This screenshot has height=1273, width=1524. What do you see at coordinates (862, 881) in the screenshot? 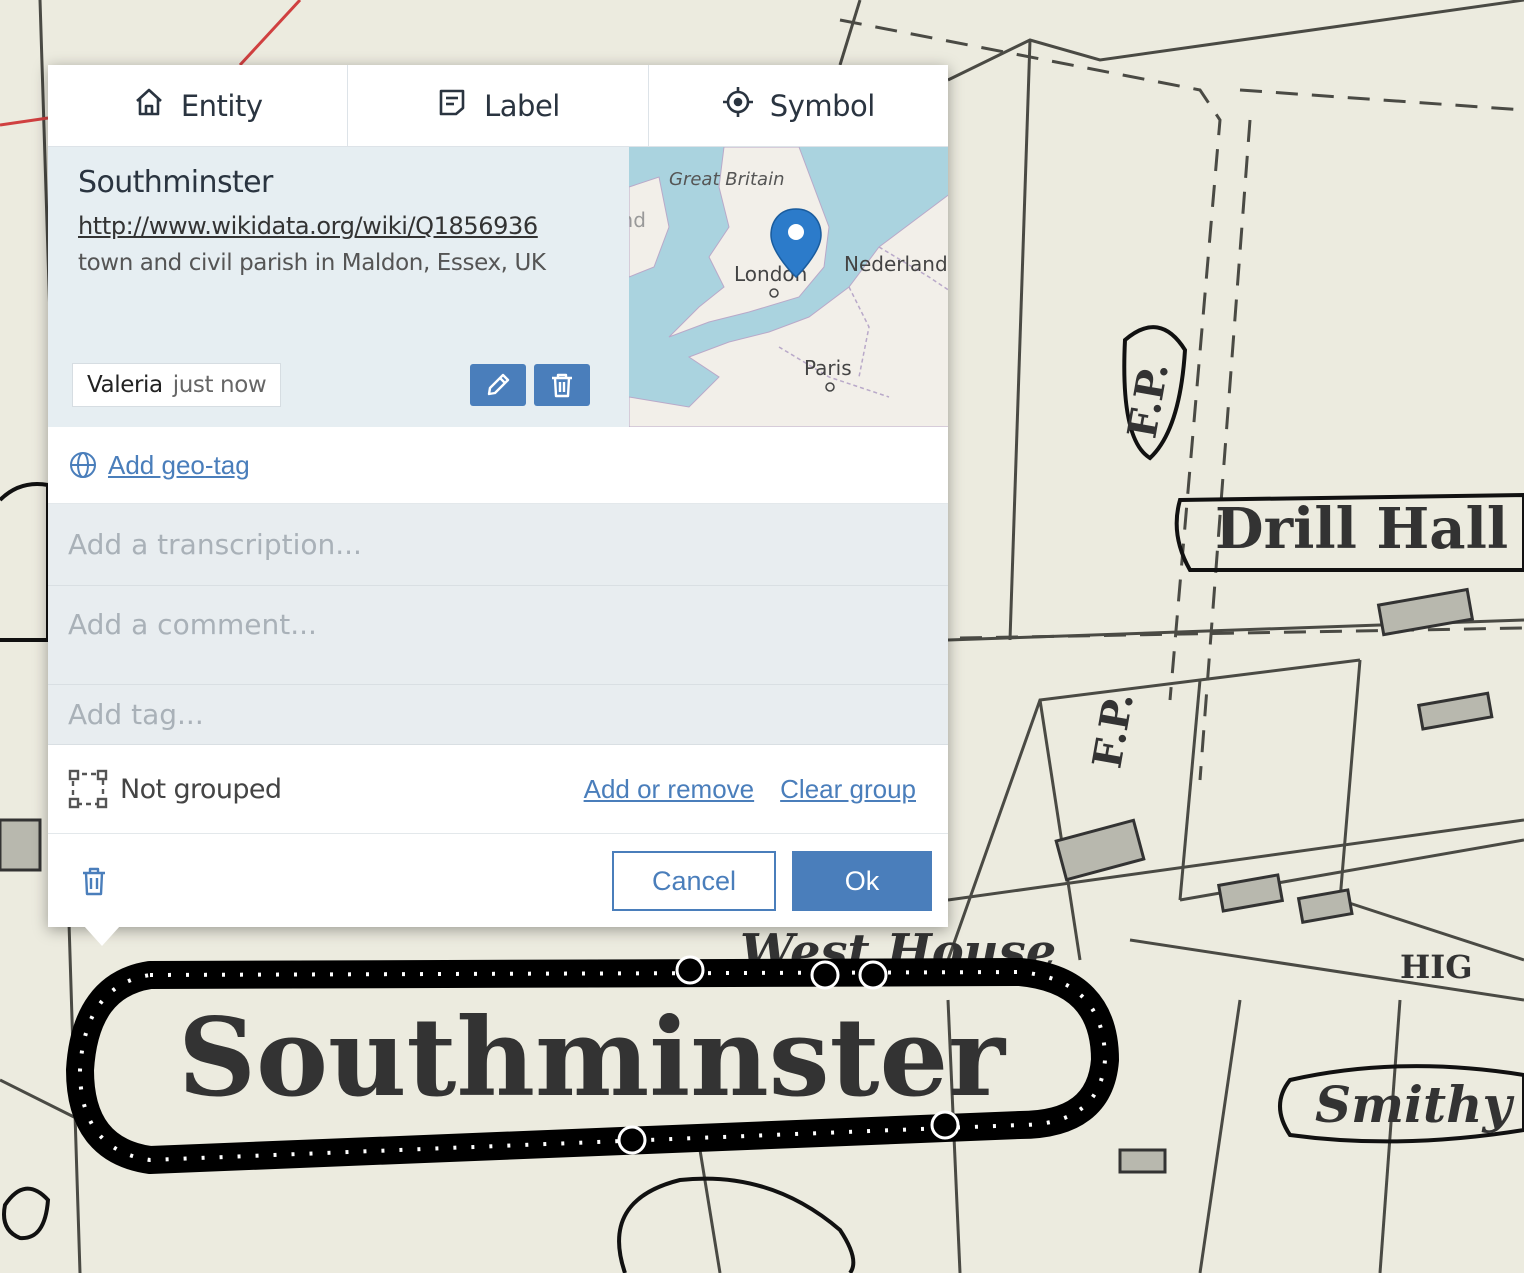
I see `ok-button: Ok` at bounding box center [862, 881].